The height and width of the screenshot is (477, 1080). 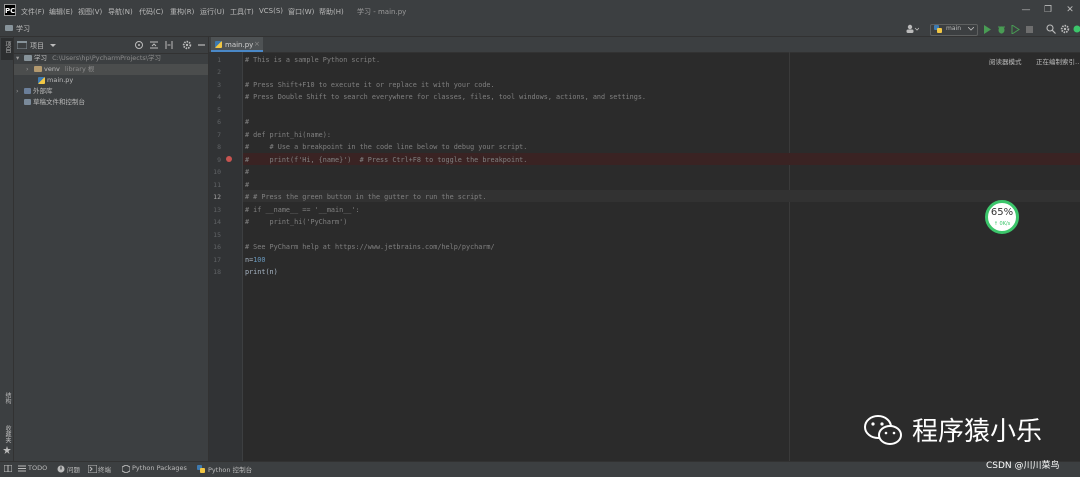 What do you see at coordinates (953, 28) in the screenshot?
I see `run-configuration-label: main` at bounding box center [953, 28].